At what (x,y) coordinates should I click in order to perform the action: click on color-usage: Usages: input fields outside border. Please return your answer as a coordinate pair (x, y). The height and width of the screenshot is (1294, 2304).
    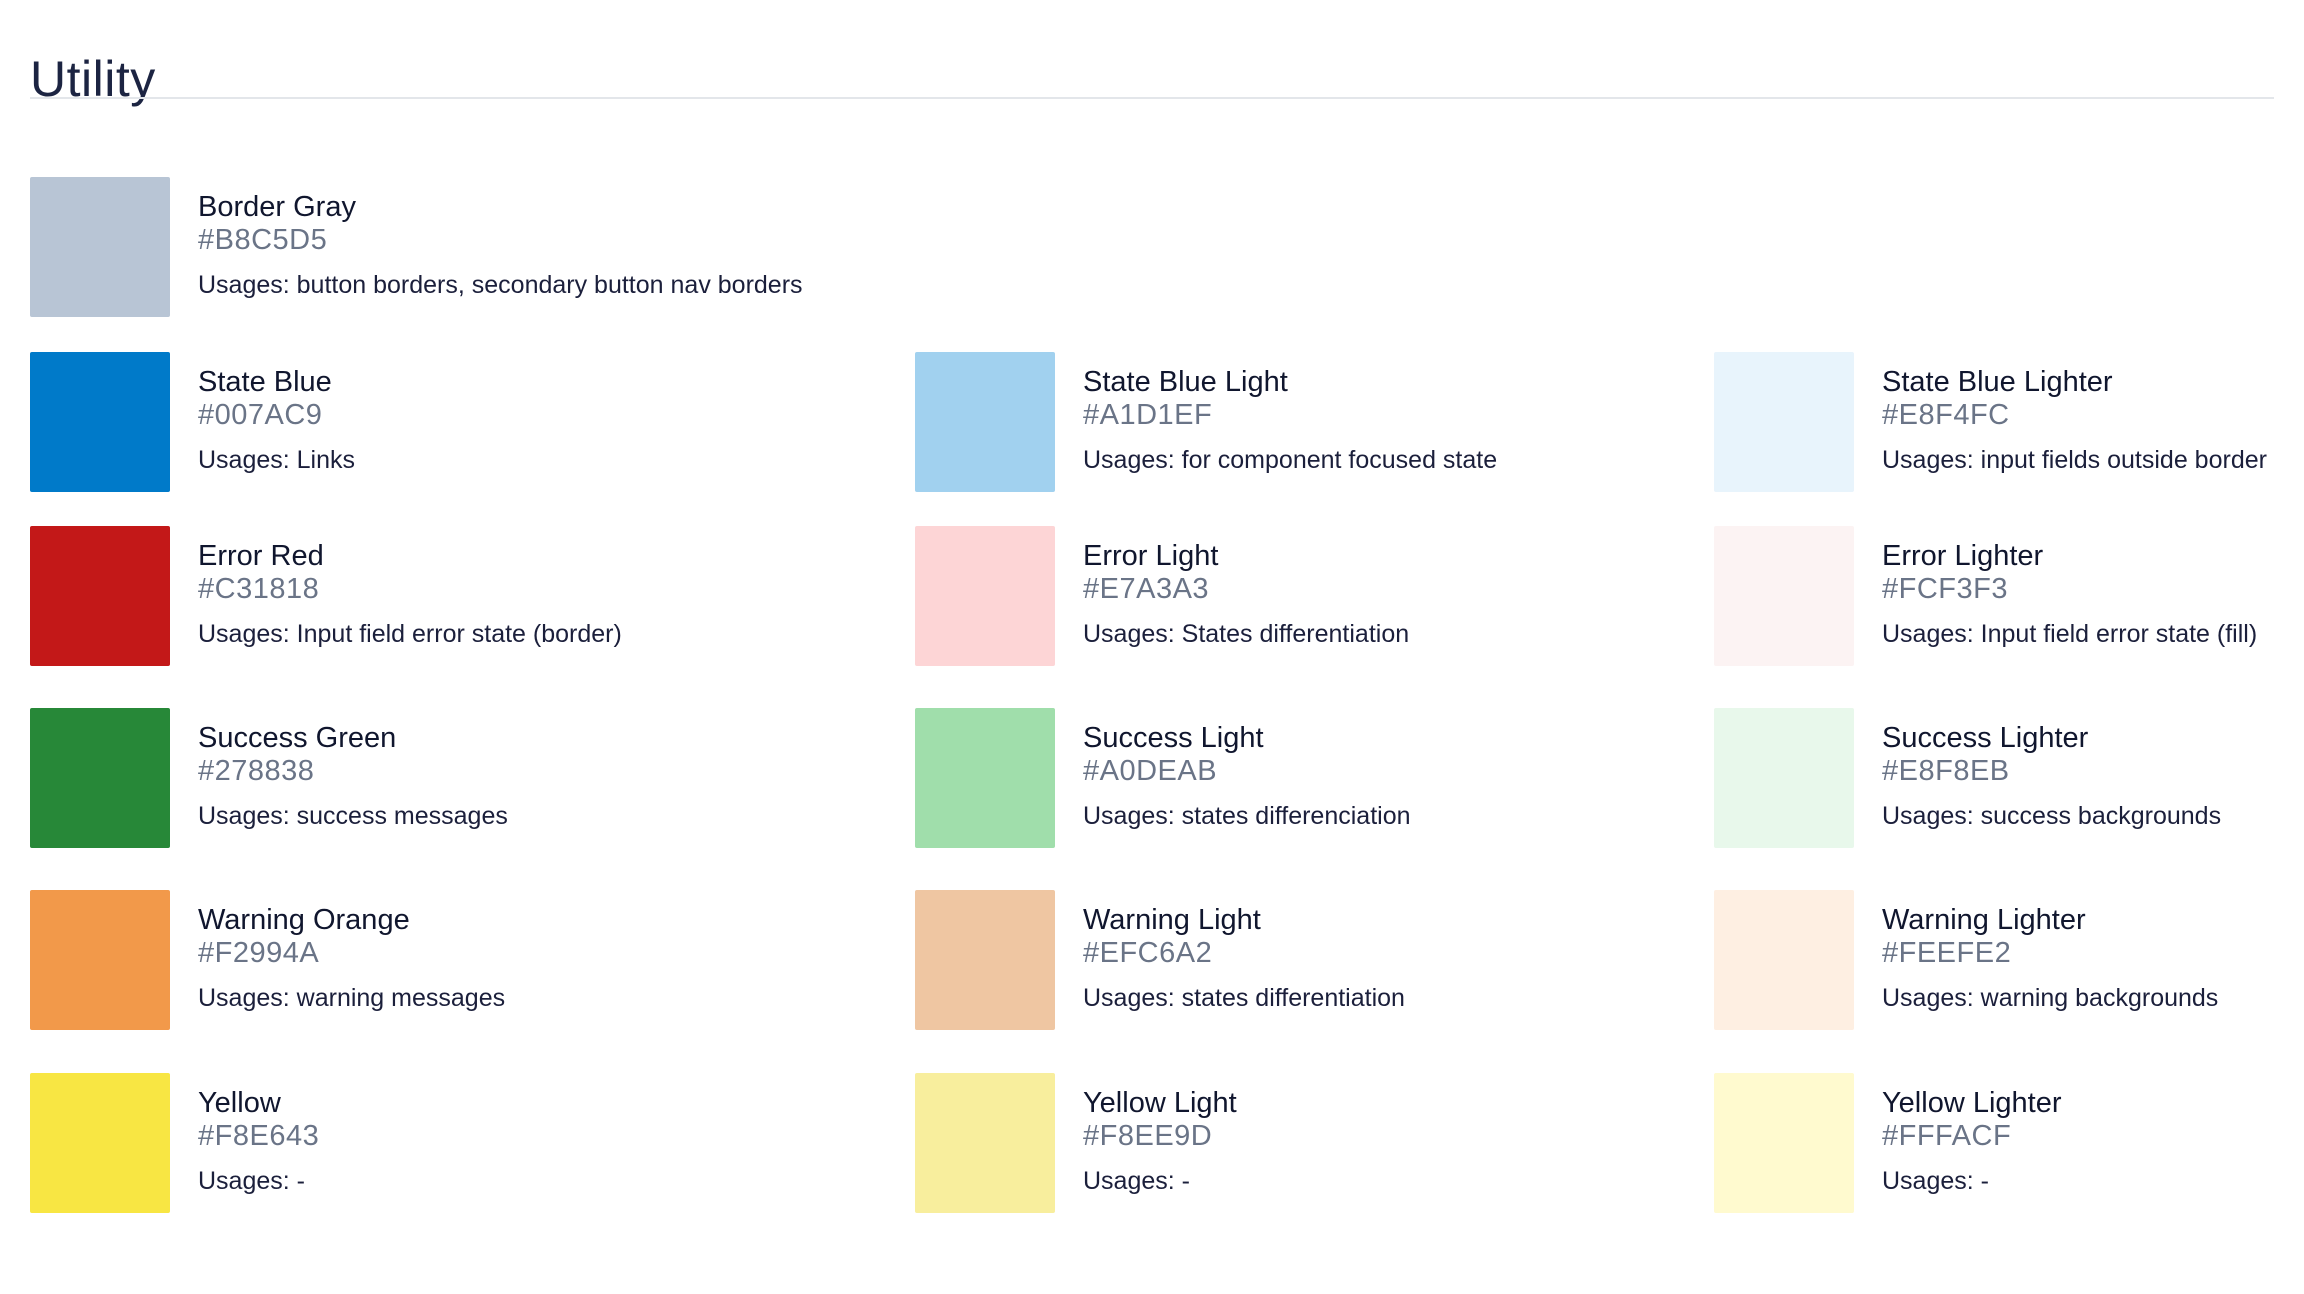
    Looking at the image, I should click on (2074, 460).